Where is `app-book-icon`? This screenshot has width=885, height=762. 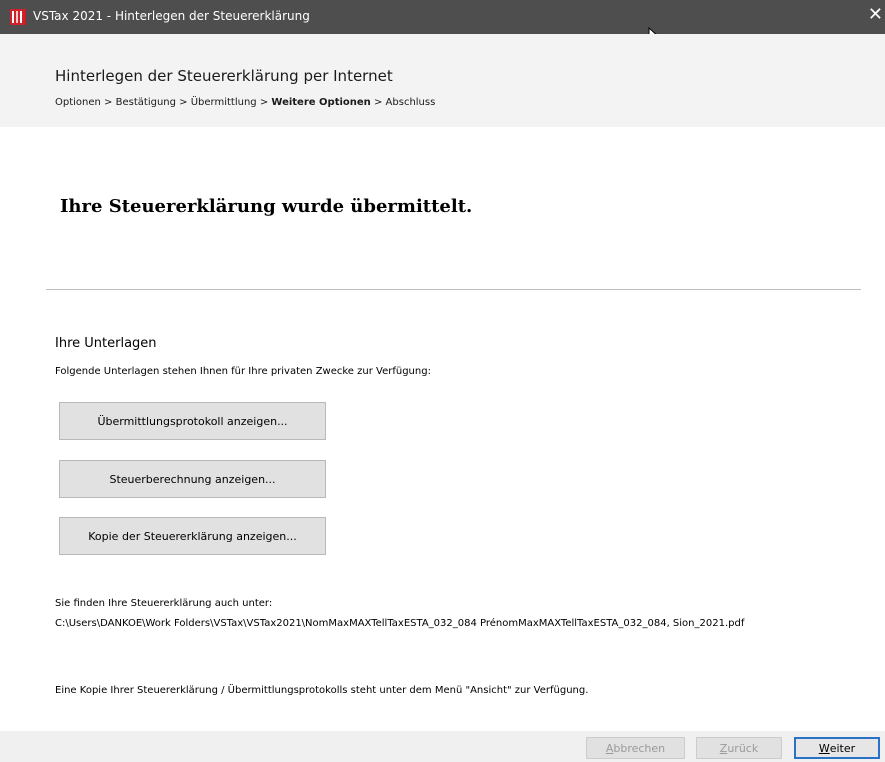 app-book-icon is located at coordinates (17, 17).